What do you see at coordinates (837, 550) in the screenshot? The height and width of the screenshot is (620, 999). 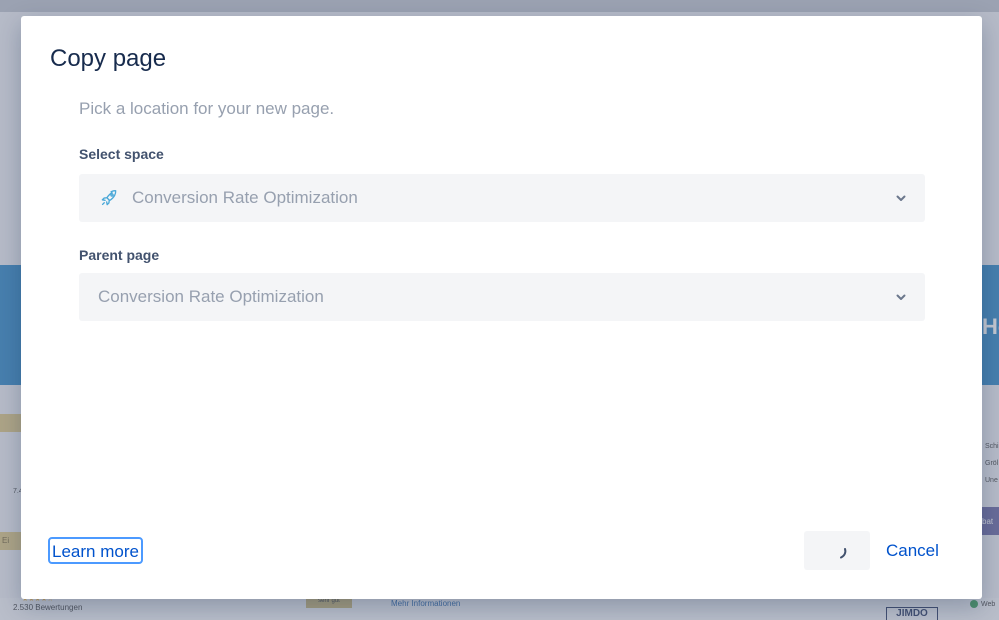 I see `copy-button-loading` at bounding box center [837, 550].